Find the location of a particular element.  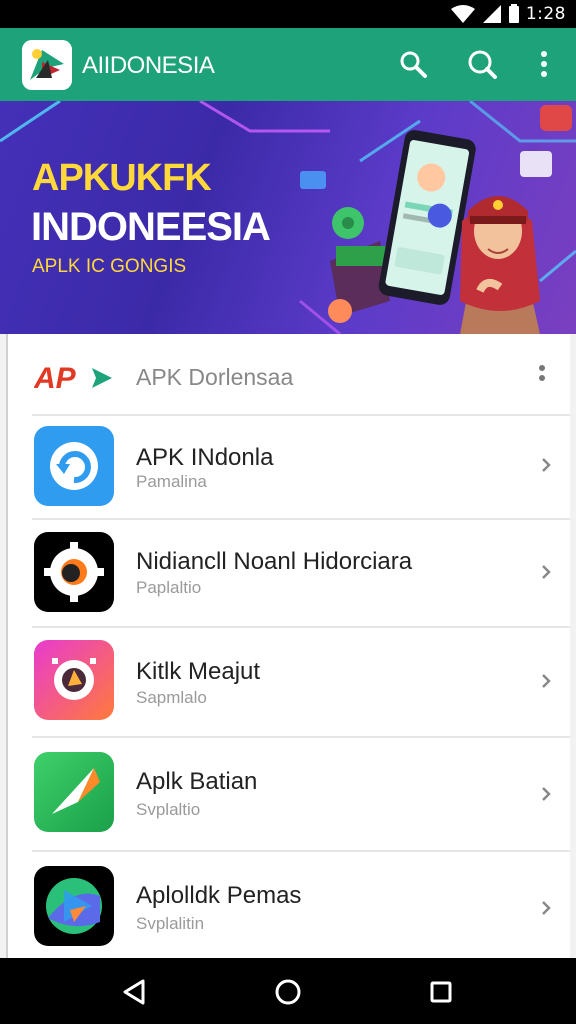

back-button is located at coordinates (134, 992).